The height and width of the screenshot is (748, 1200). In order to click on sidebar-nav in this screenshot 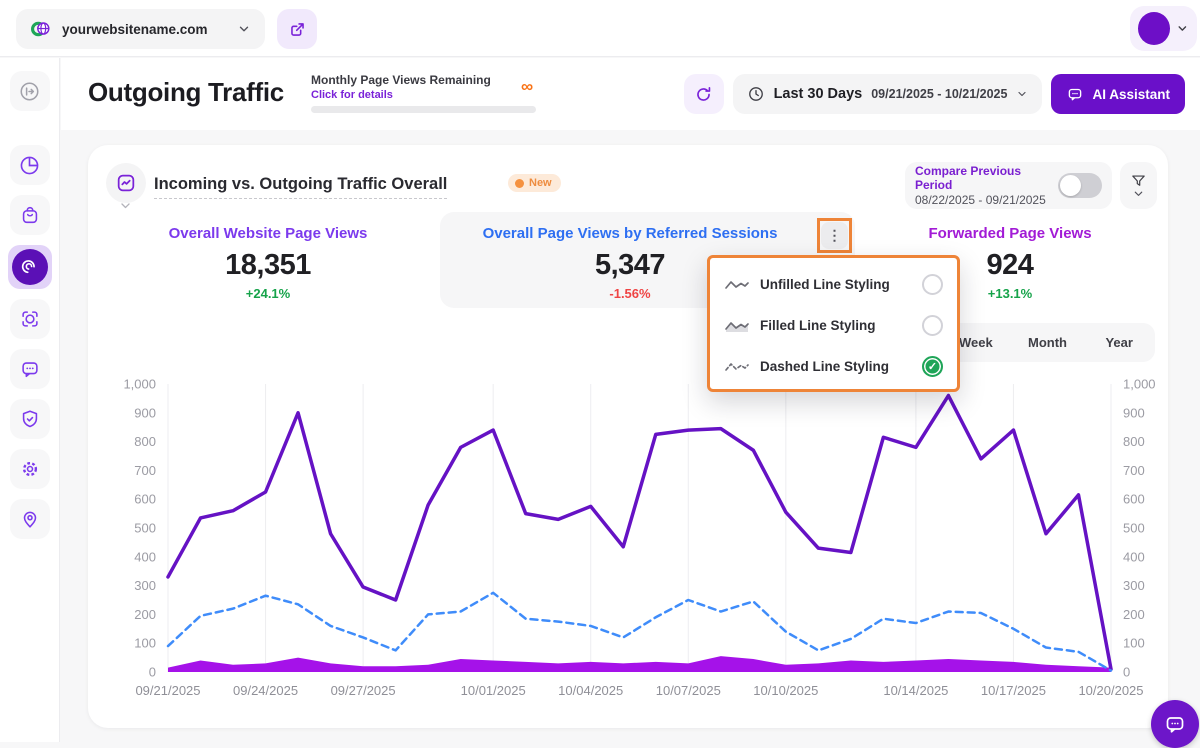, I will do `click(30, 400)`.